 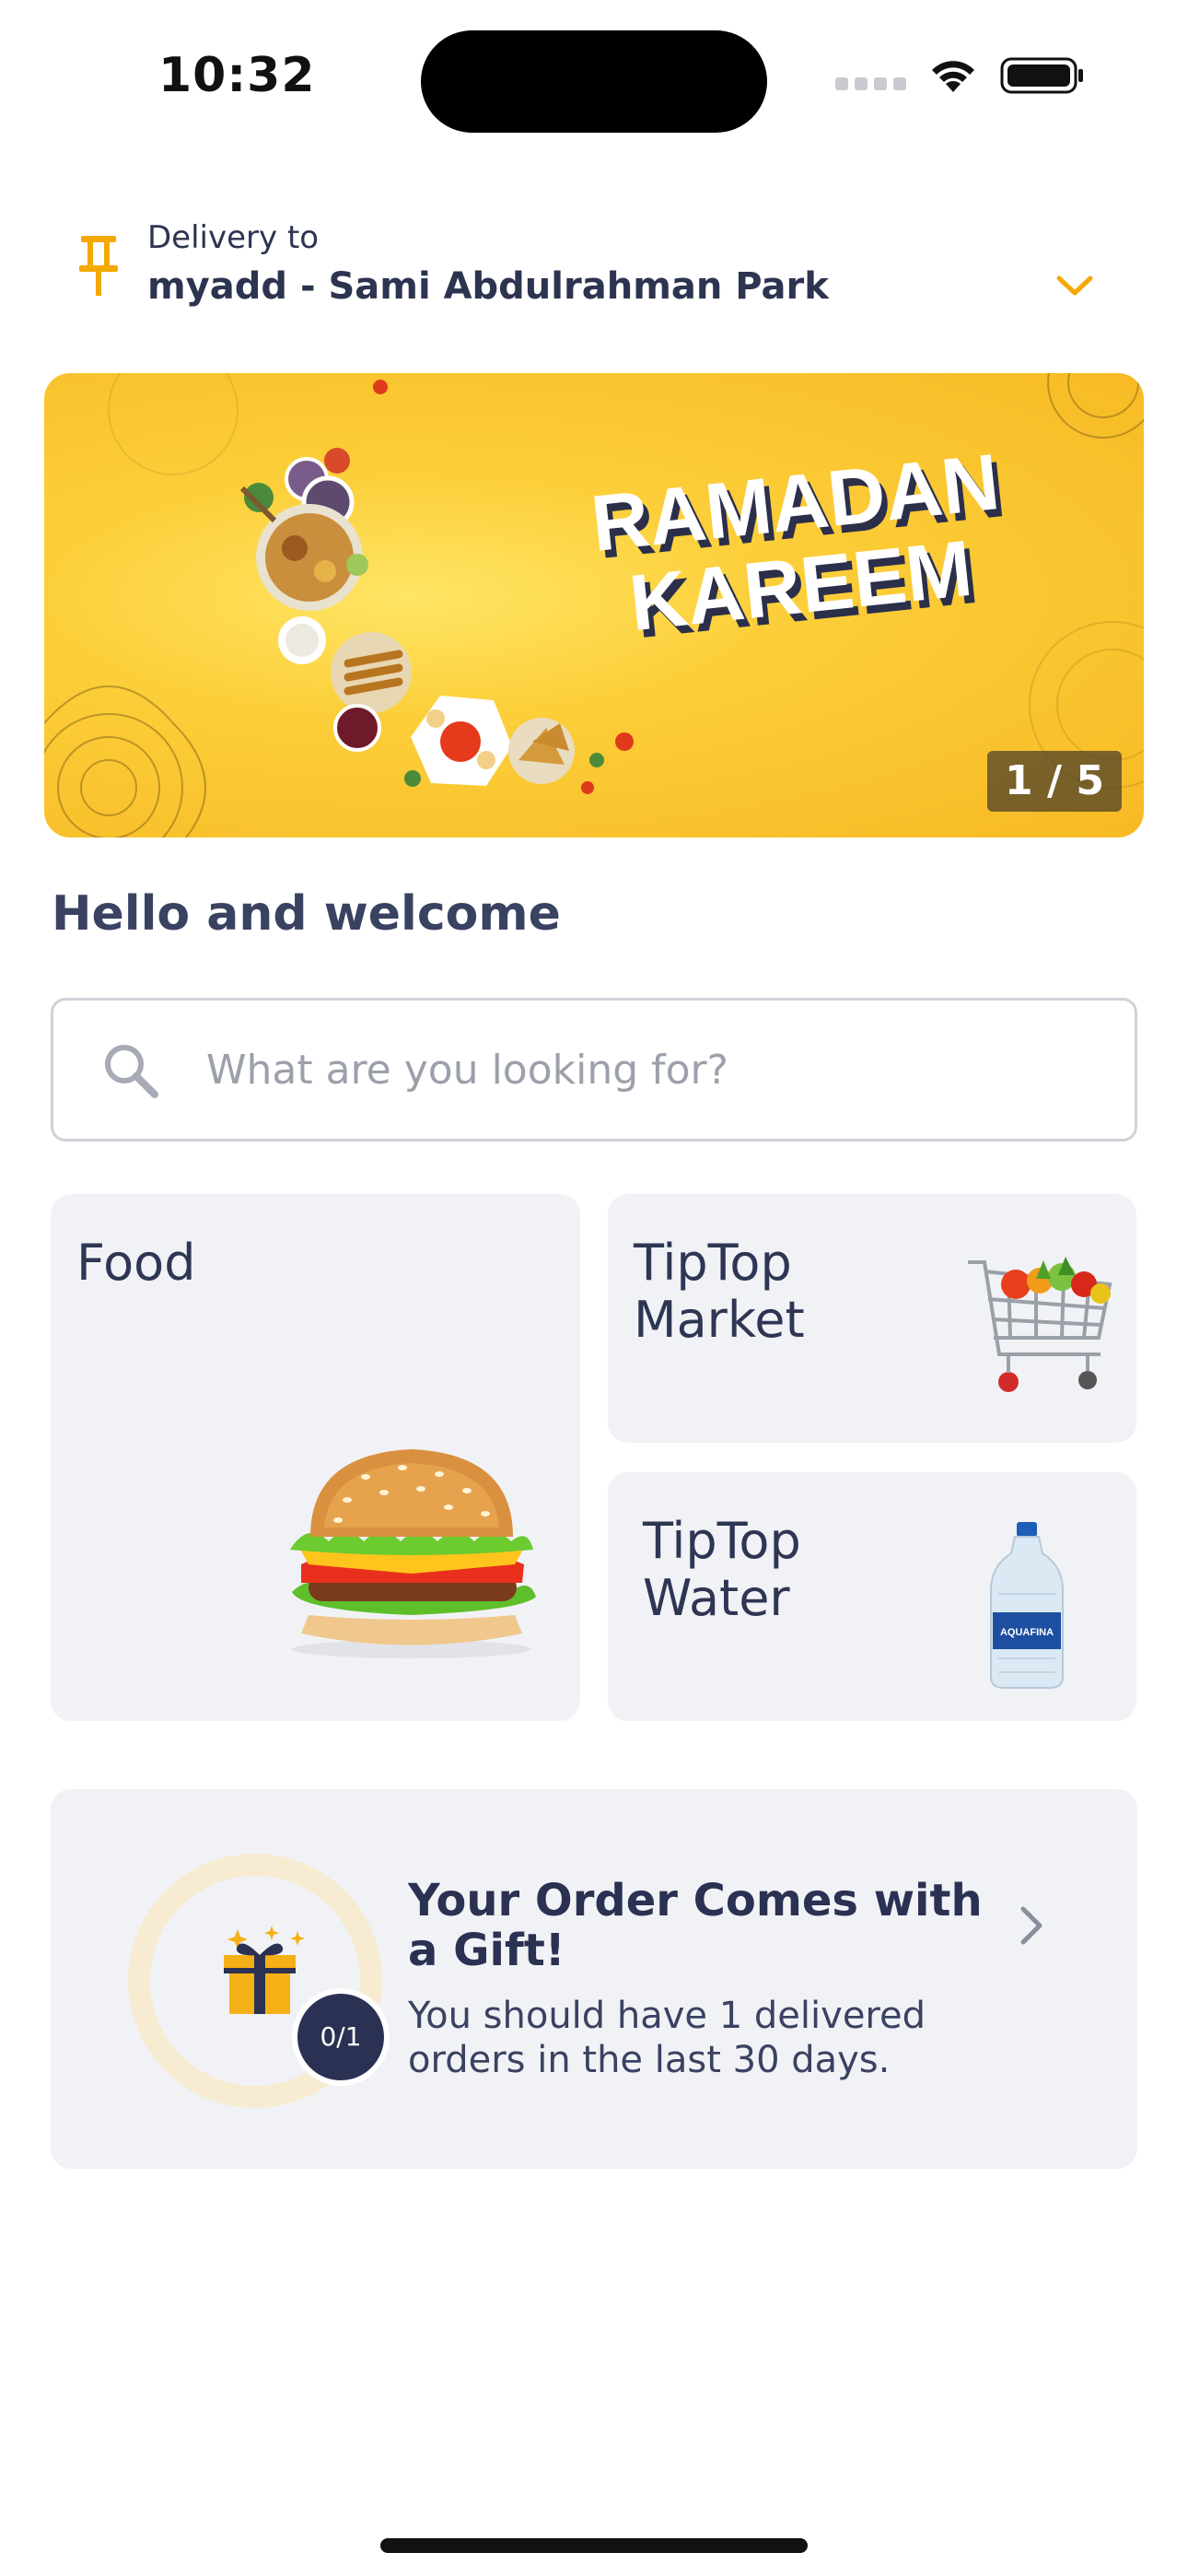 What do you see at coordinates (722, 1569) in the screenshot?
I see `category-title-water: TipTop Water` at bounding box center [722, 1569].